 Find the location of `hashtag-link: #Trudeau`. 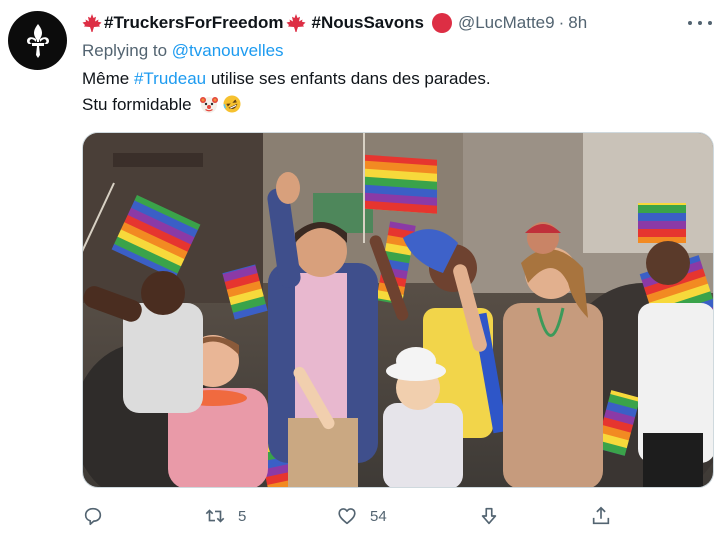

hashtag-link: #Trudeau is located at coordinates (170, 78).